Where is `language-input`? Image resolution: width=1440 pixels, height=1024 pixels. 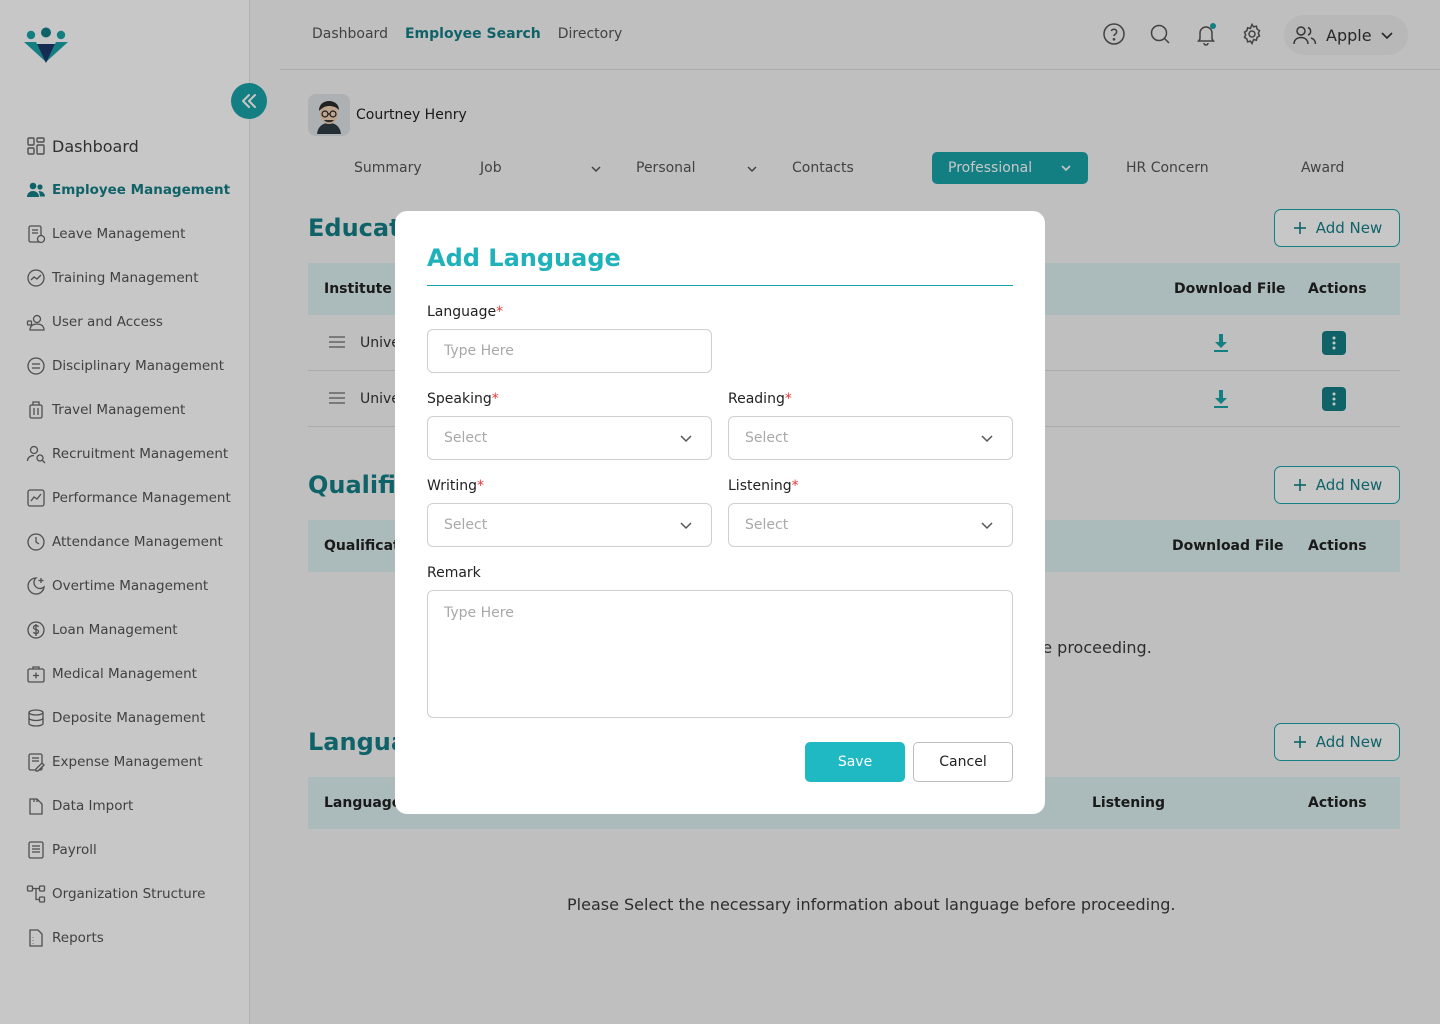 language-input is located at coordinates (569, 351).